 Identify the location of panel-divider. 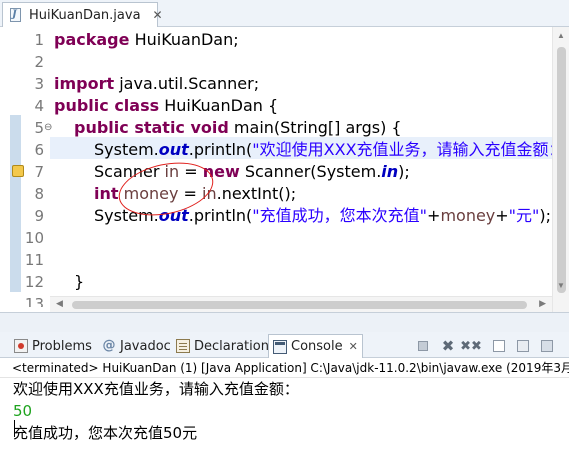
(284, 322).